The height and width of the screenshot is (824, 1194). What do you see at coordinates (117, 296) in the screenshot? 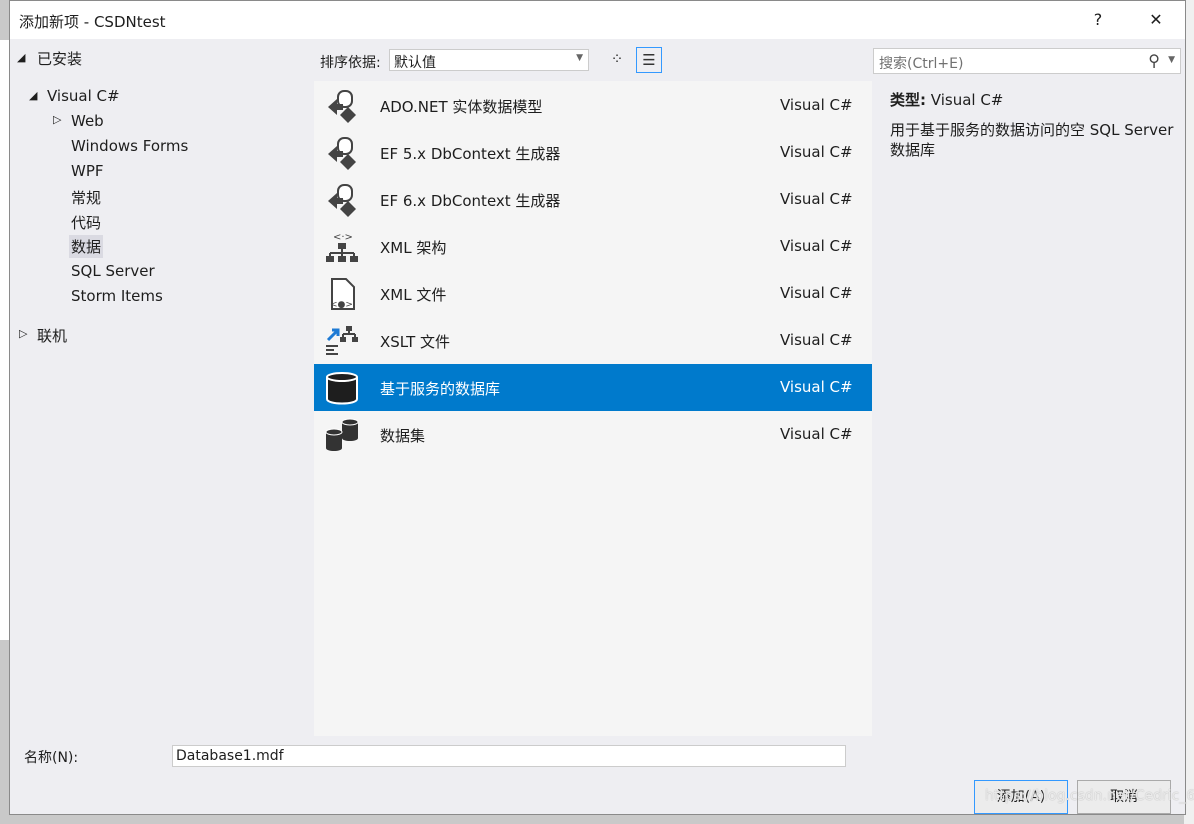
I see `tree-item-storm-items: Storm Items` at bounding box center [117, 296].